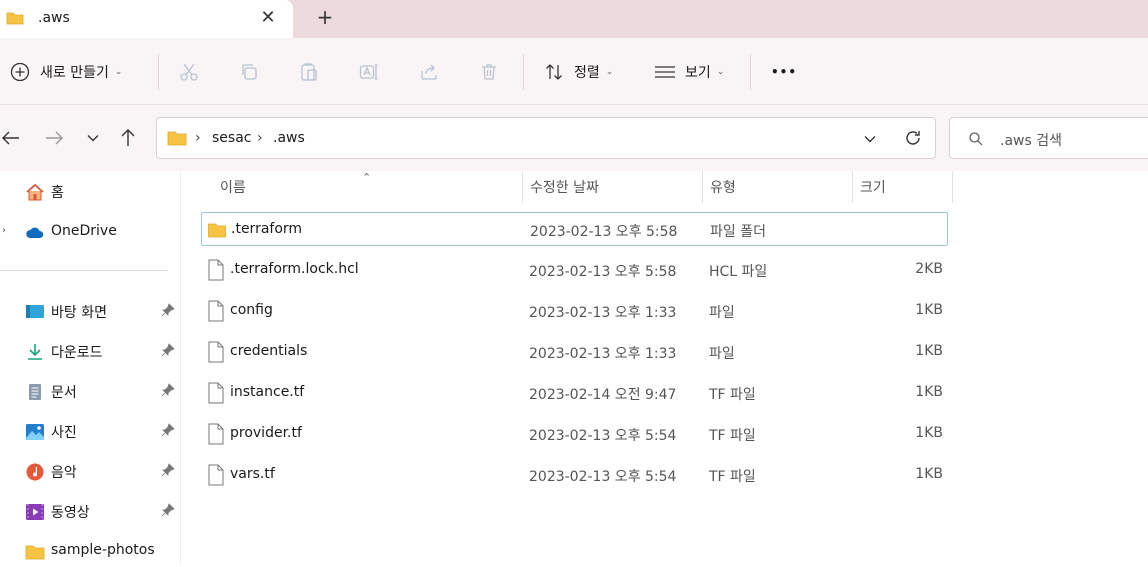  Describe the element at coordinates (90, 471) in the screenshot. I see `sidebar-item-music: 음악` at that location.